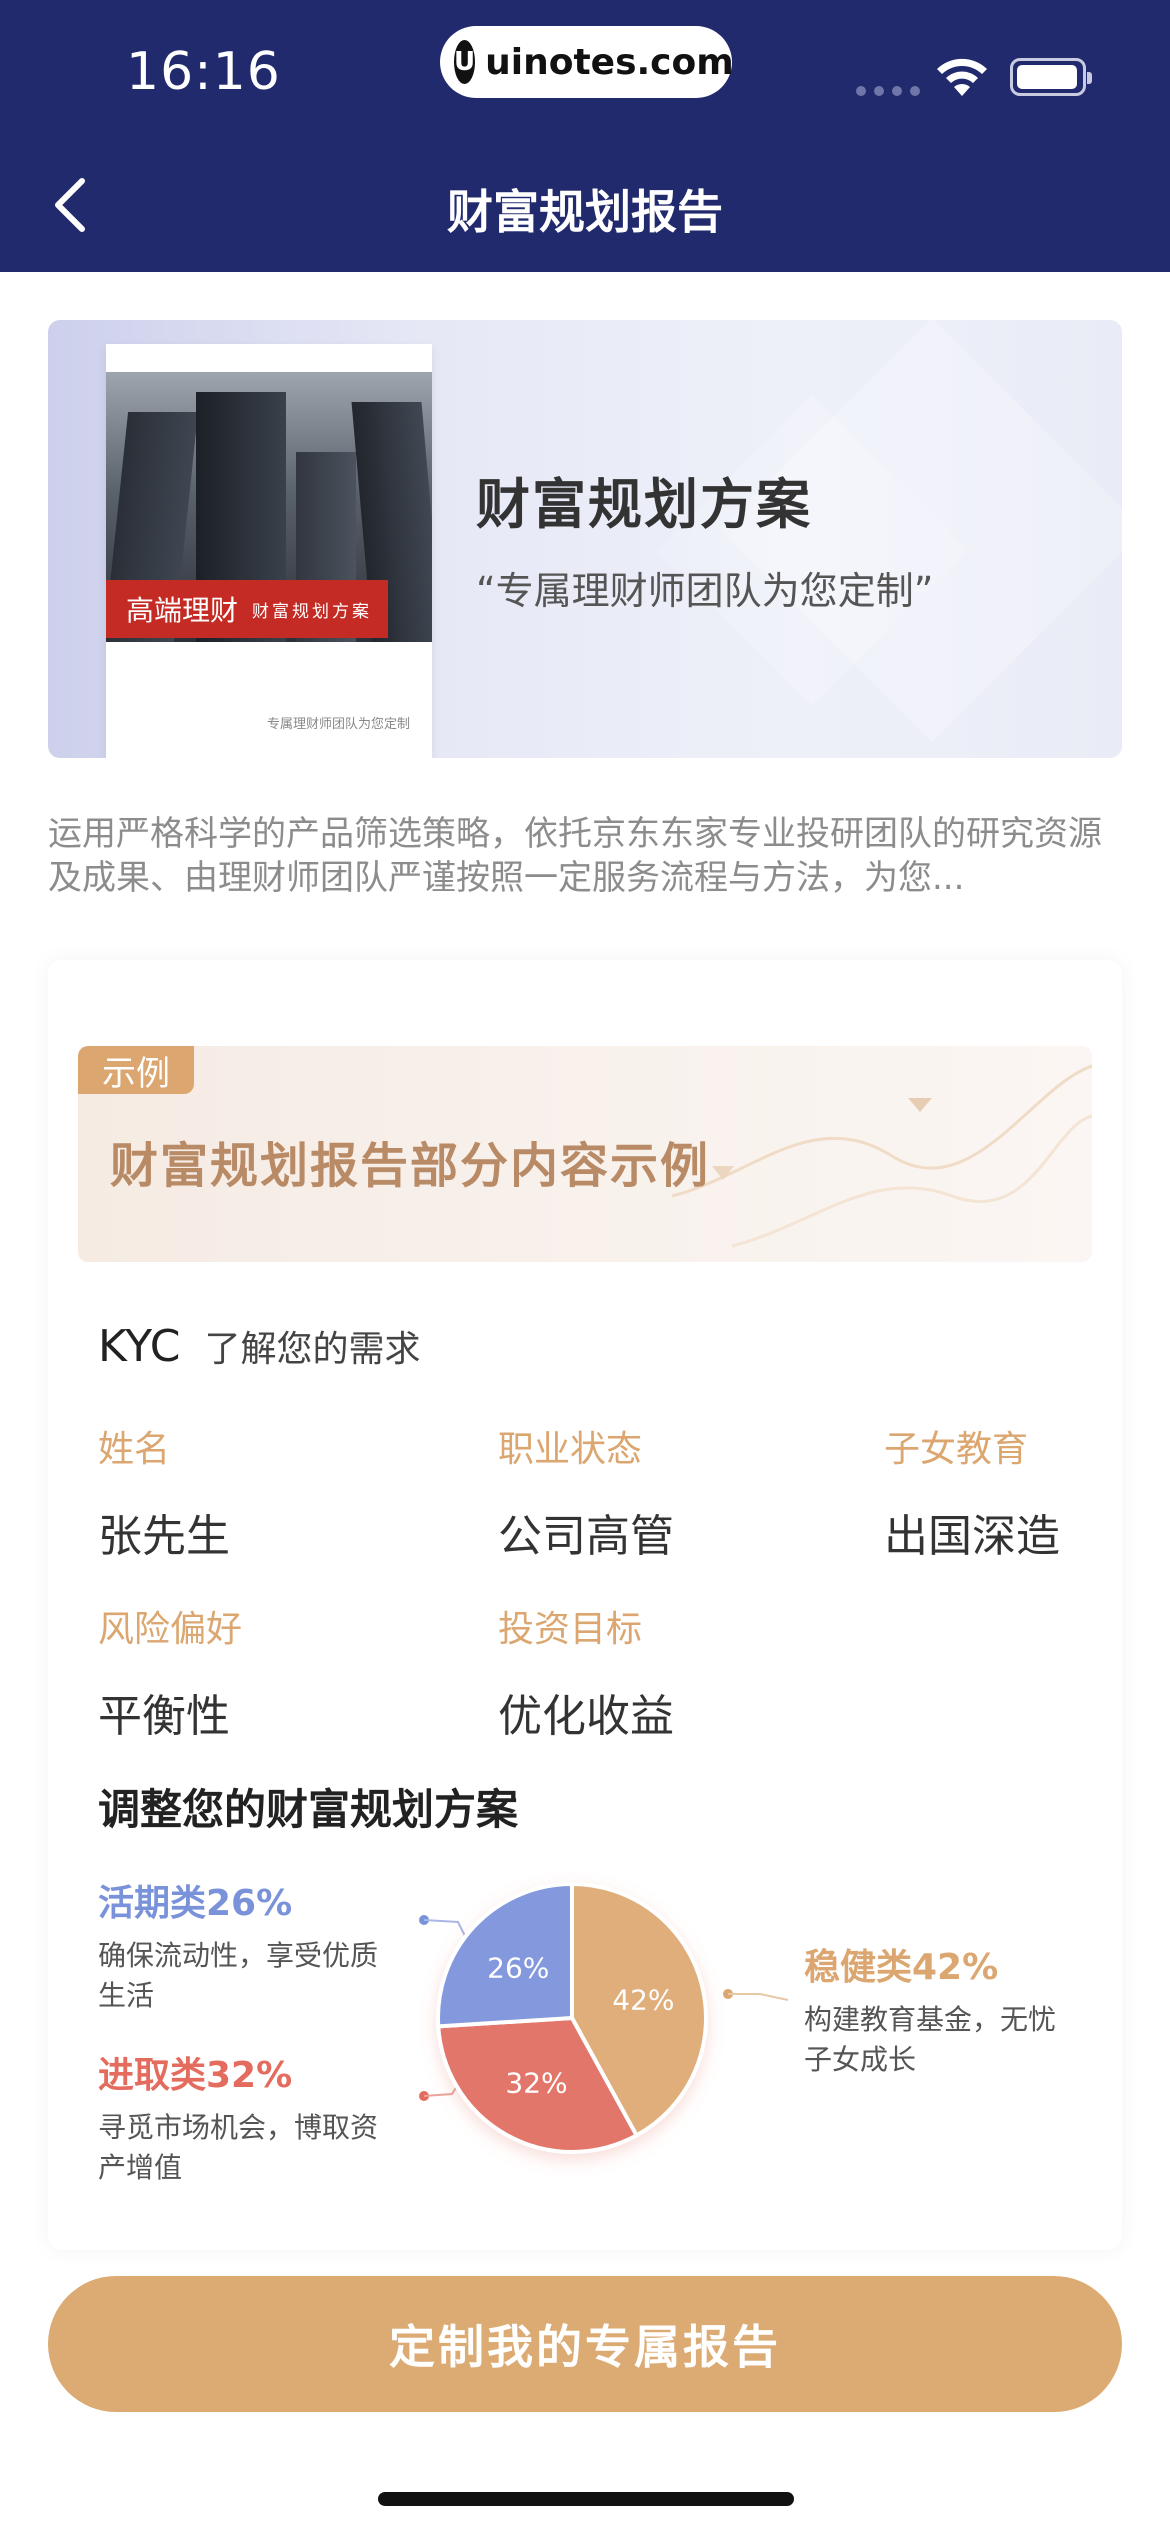 The width and height of the screenshot is (1170, 2532). What do you see at coordinates (308, 1809) in the screenshot?
I see `adjust-plan-title: 调整您的财富规划方案` at bounding box center [308, 1809].